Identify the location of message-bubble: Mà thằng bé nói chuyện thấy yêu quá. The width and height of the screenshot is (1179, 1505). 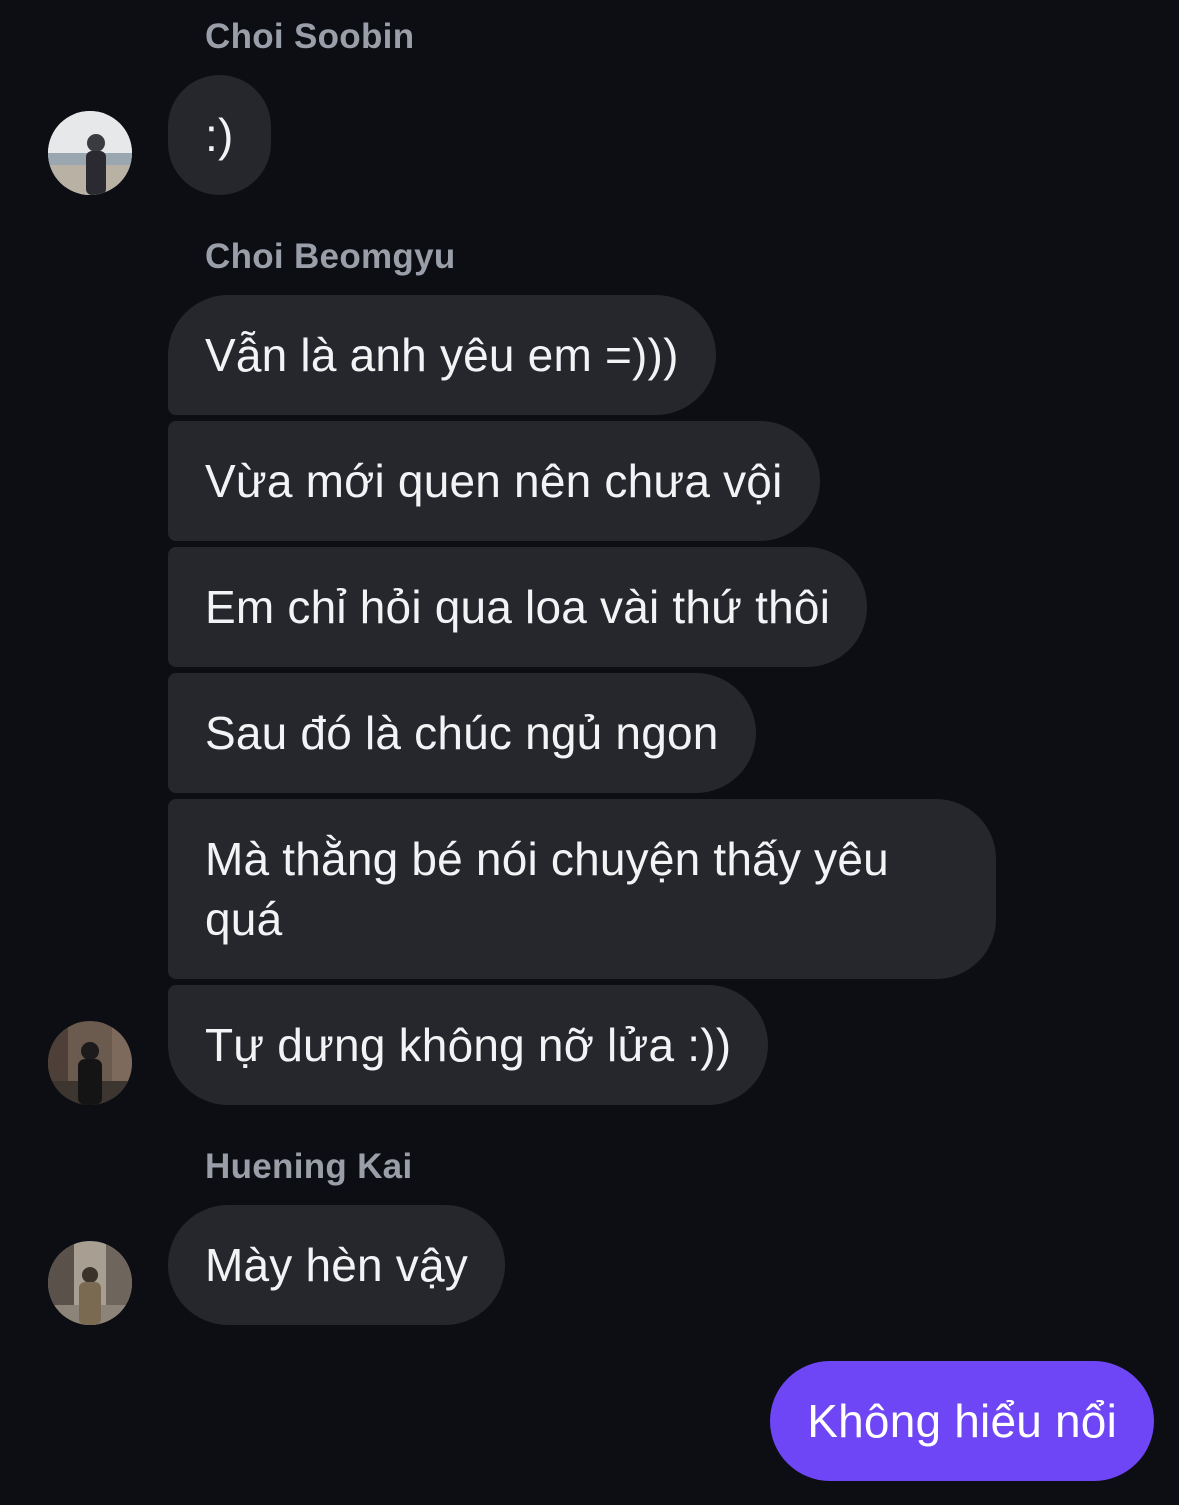
(582, 889).